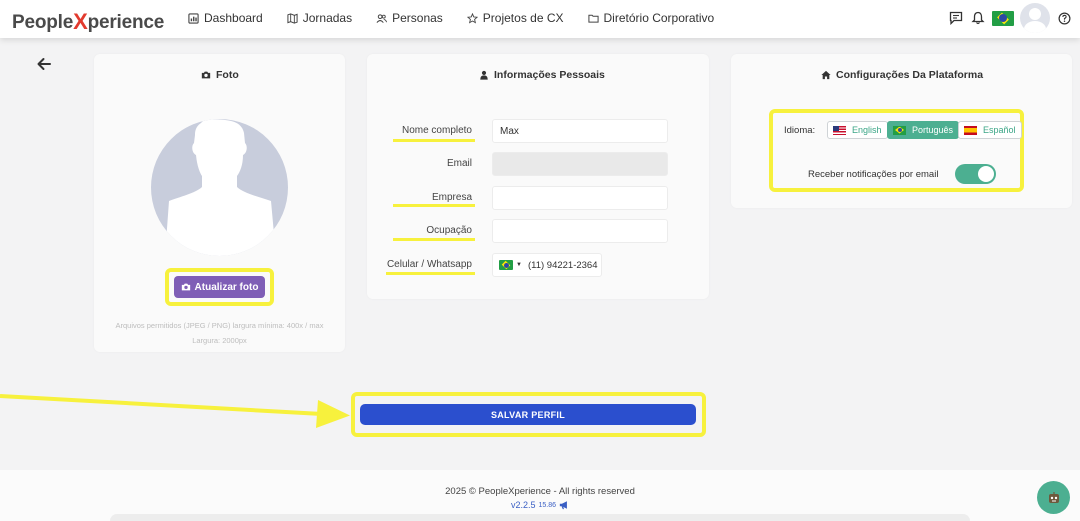 Image resolution: width=1080 pixels, height=521 pixels. Describe the element at coordinates (580, 198) in the screenshot. I see `company-input` at that location.